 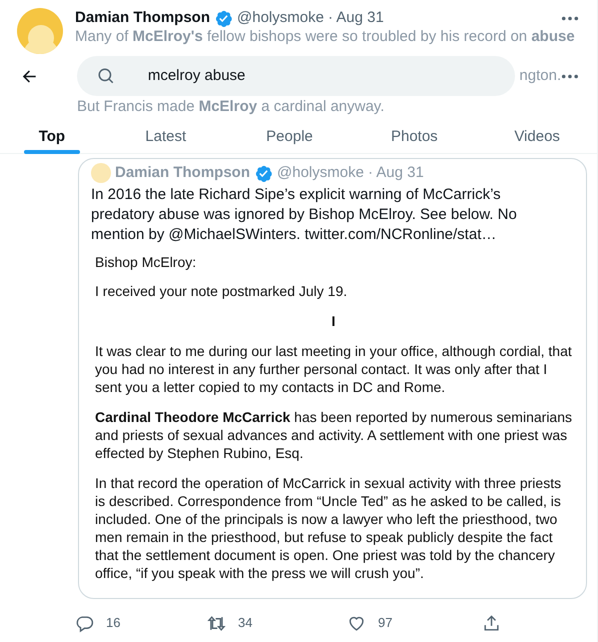 What do you see at coordinates (105, 76) in the screenshot?
I see `search-icon` at bounding box center [105, 76].